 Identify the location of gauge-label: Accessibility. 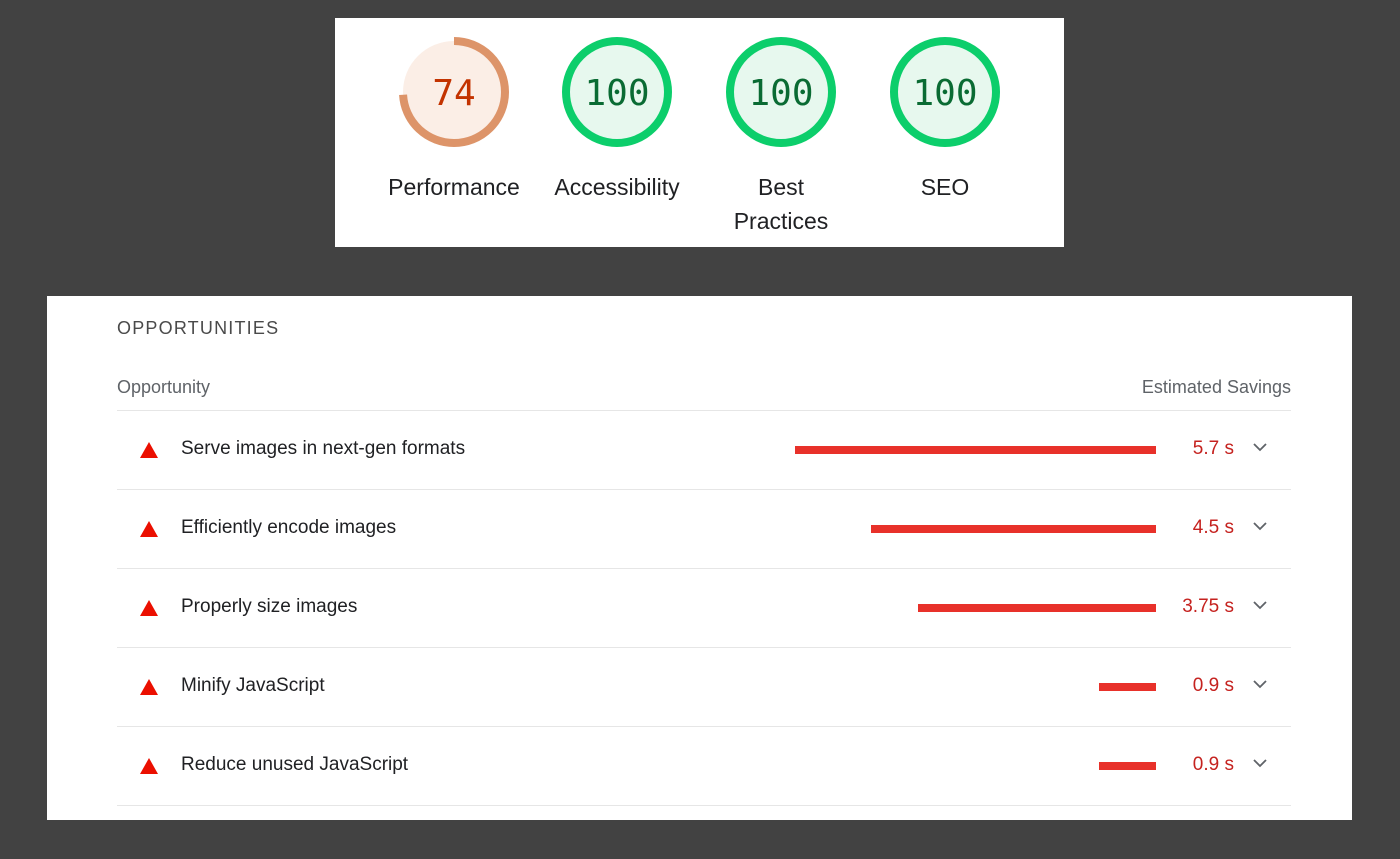
(617, 187).